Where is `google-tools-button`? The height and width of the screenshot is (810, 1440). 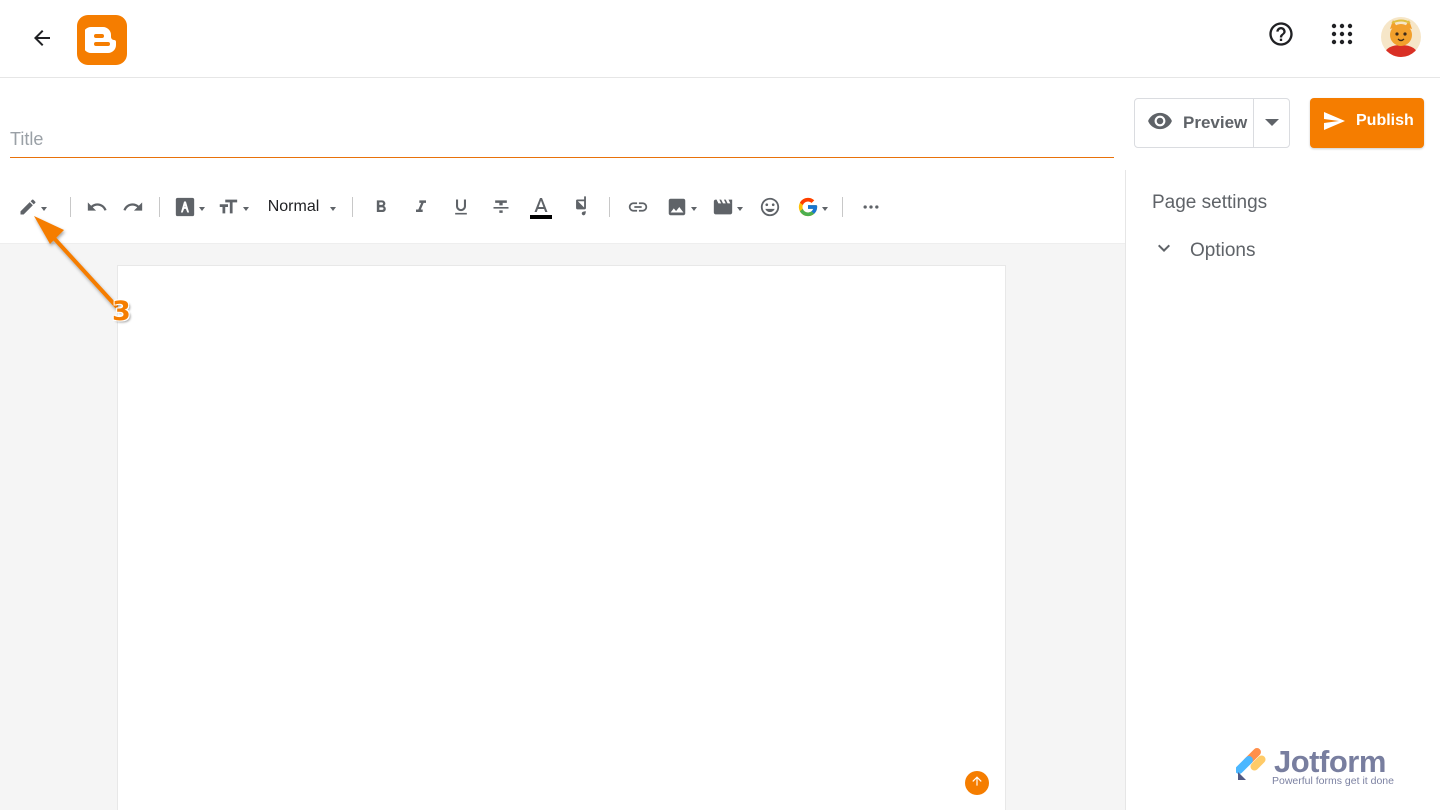 google-tools-button is located at coordinates (812, 207).